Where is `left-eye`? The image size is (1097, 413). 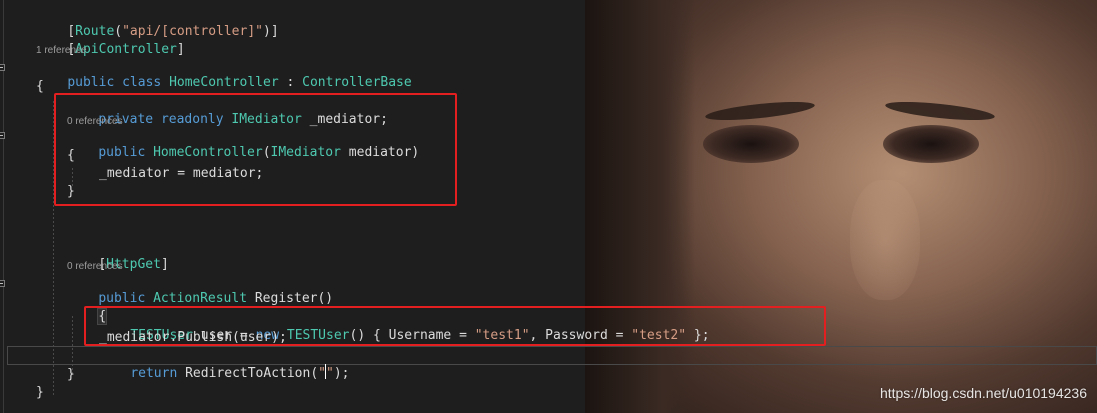 left-eye is located at coordinates (751, 144).